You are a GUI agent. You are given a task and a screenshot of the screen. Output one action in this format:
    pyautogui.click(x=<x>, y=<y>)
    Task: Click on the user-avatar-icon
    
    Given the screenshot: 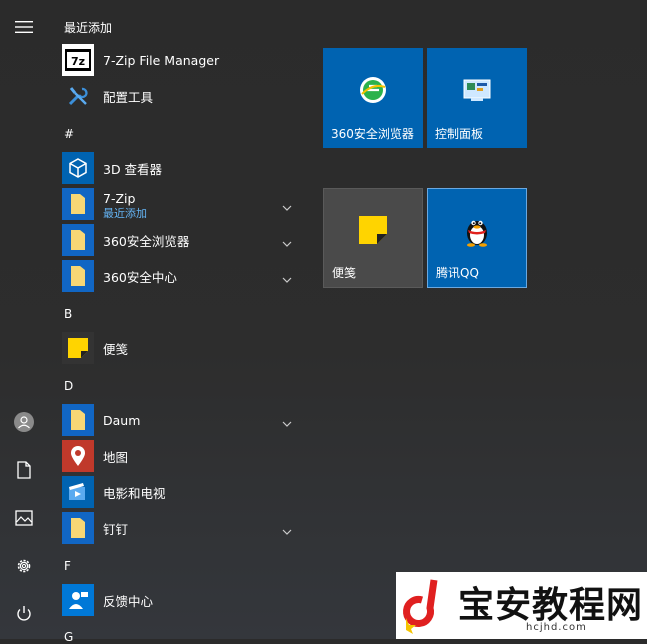 What is the action you would take?
    pyautogui.click(x=24, y=422)
    